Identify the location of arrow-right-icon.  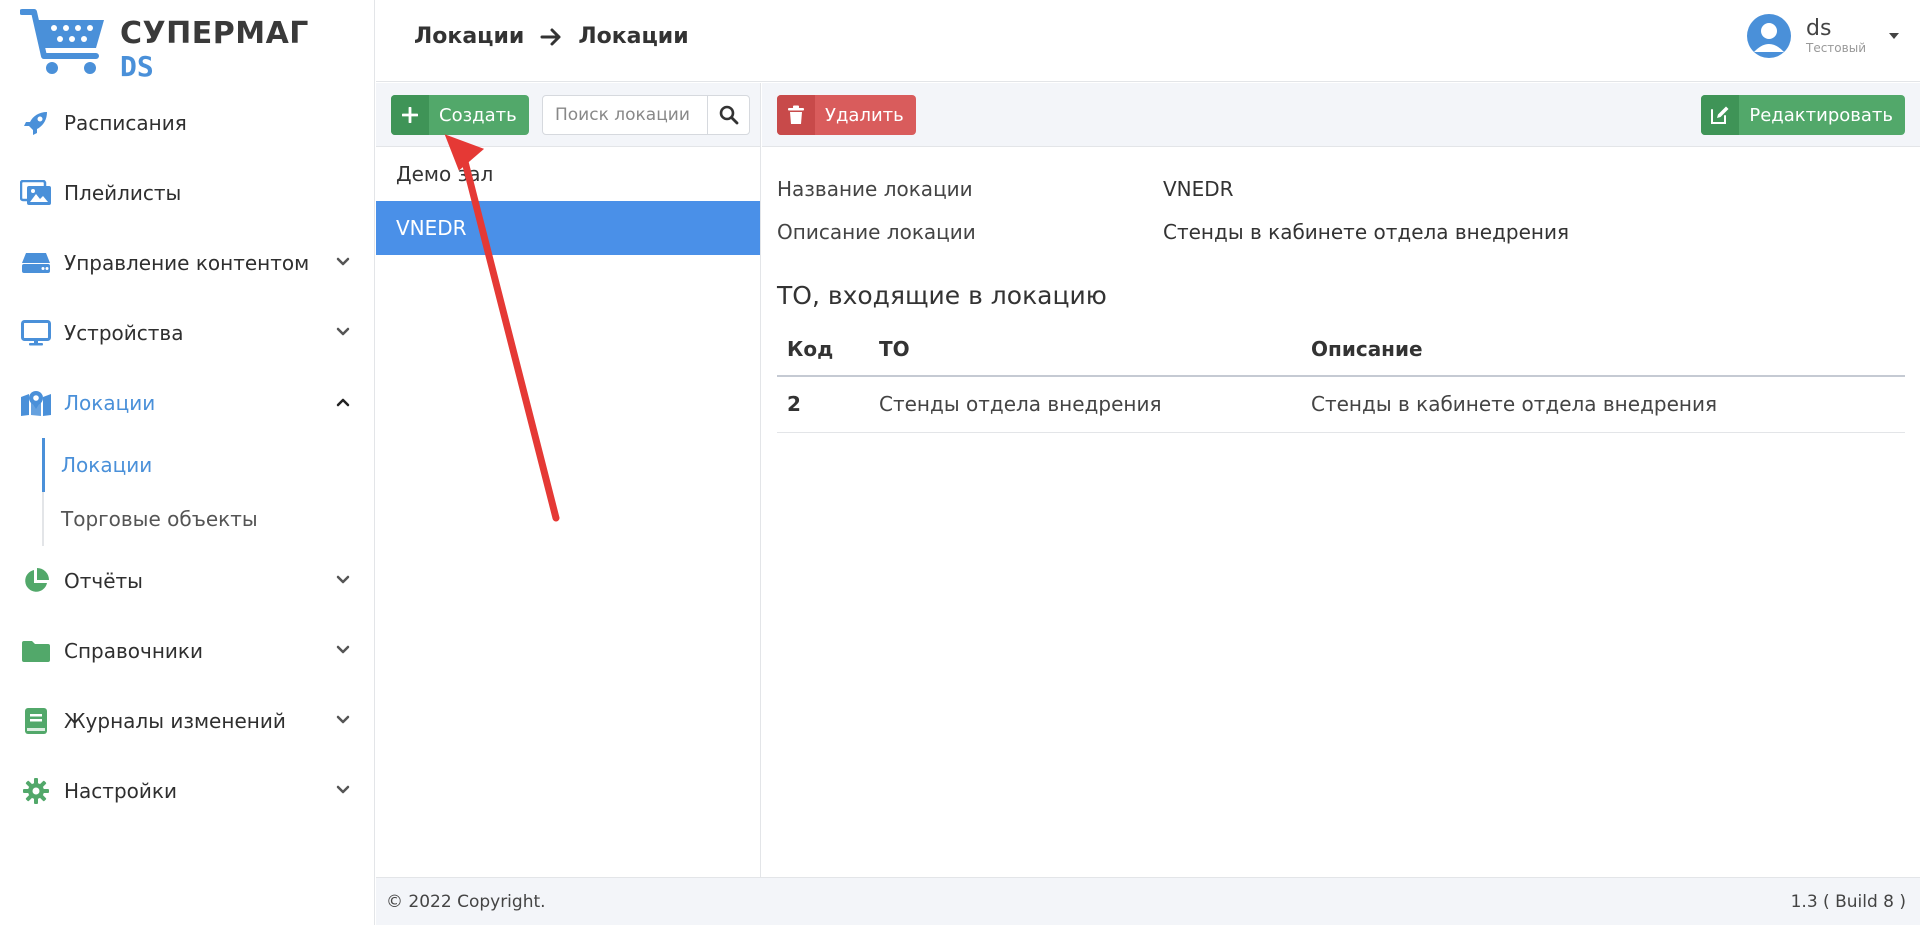
(550, 36).